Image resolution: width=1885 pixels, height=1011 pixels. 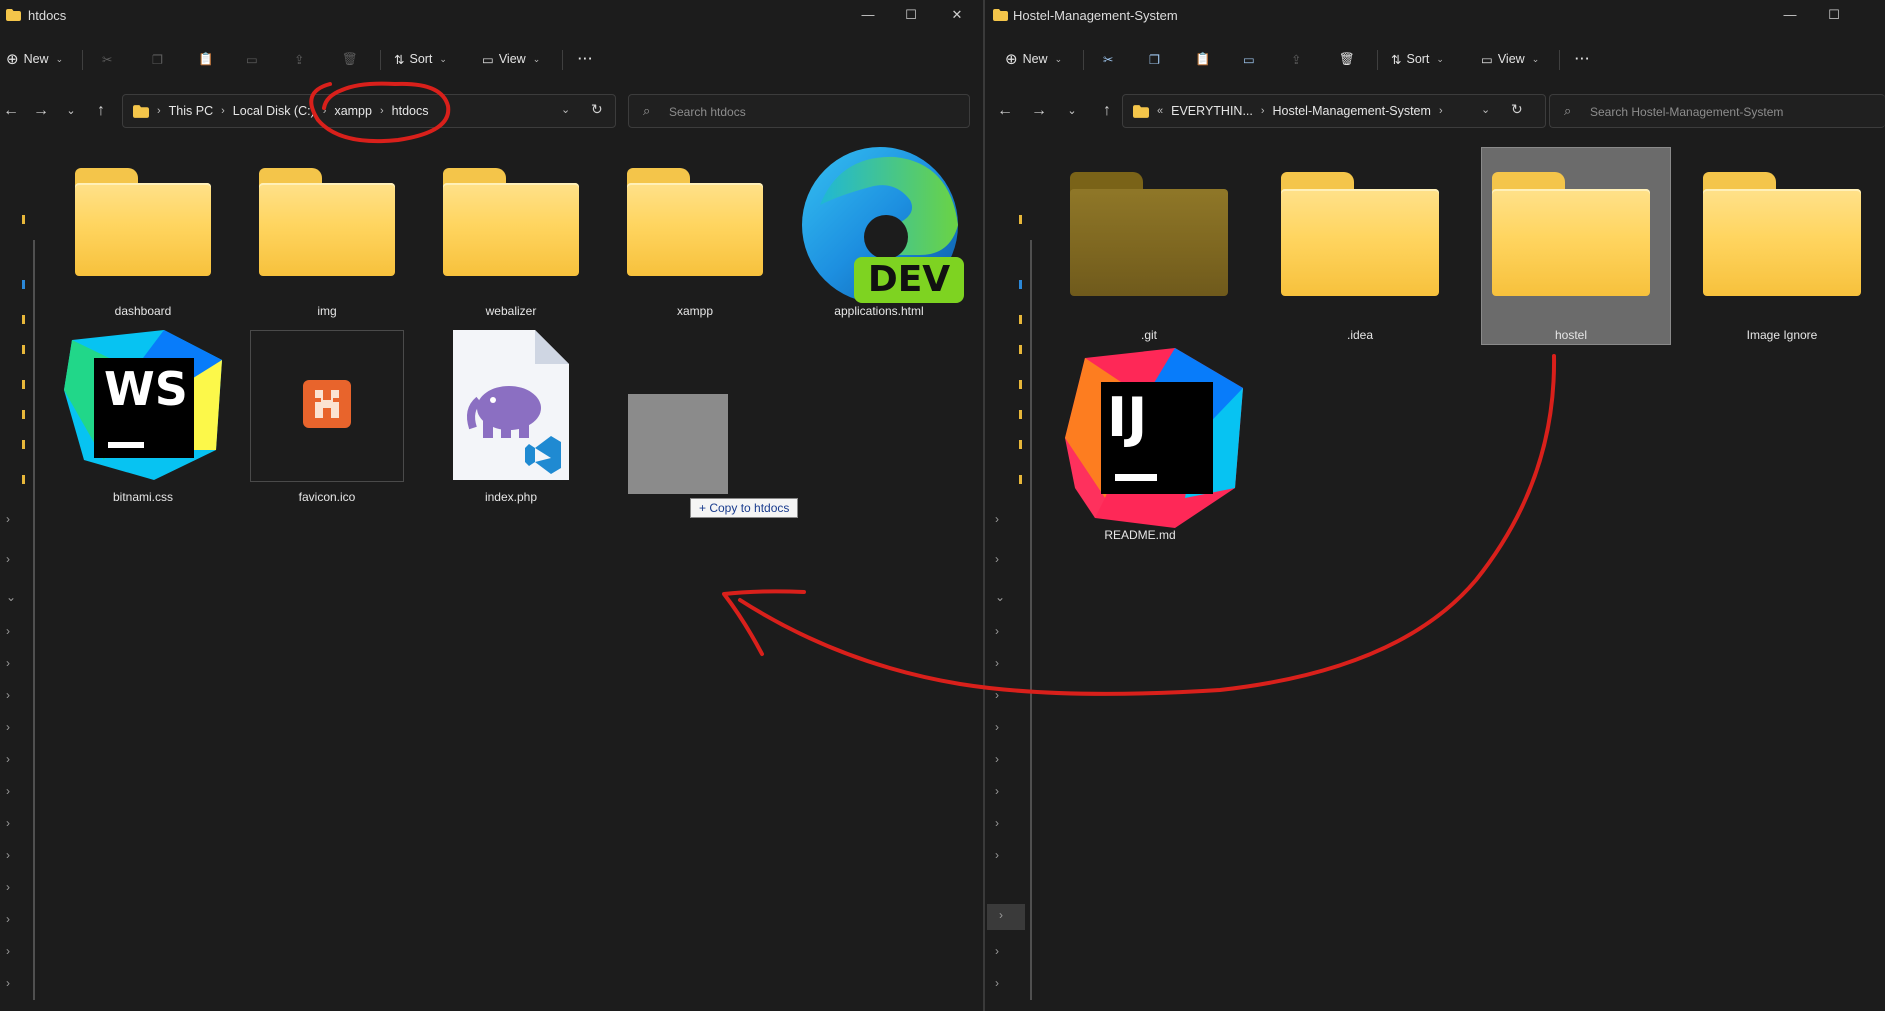 I want to click on annotation-arrow-curve, so click(x=1147, y=525).